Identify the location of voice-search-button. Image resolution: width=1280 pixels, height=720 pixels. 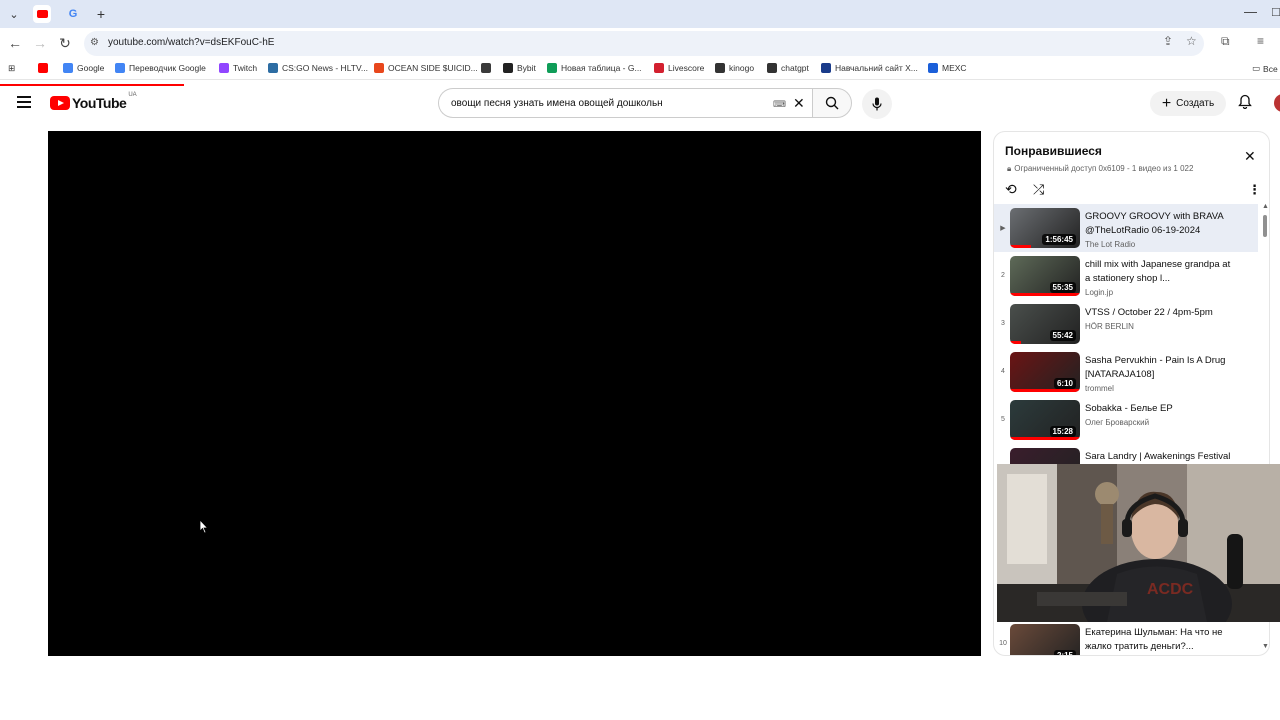
(877, 104).